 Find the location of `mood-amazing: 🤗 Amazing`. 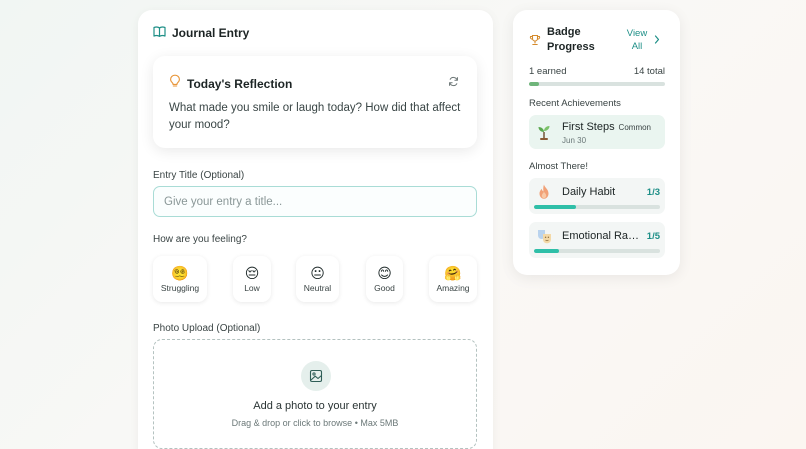

mood-amazing: 🤗 Amazing is located at coordinates (453, 279).